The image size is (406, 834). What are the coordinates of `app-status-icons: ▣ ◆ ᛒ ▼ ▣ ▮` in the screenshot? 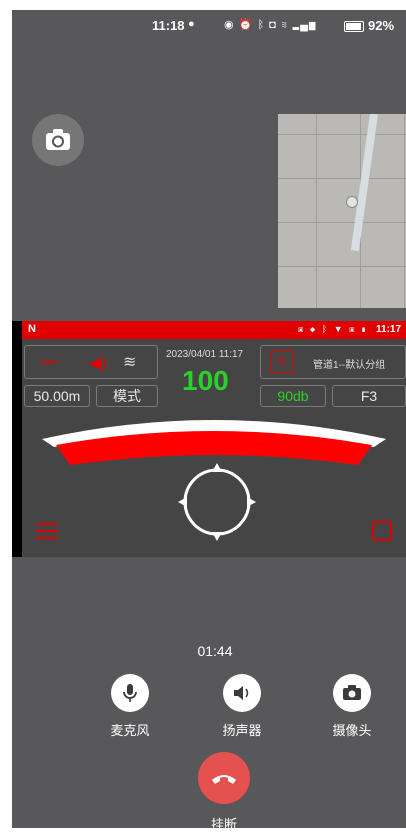 It's located at (333, 329).